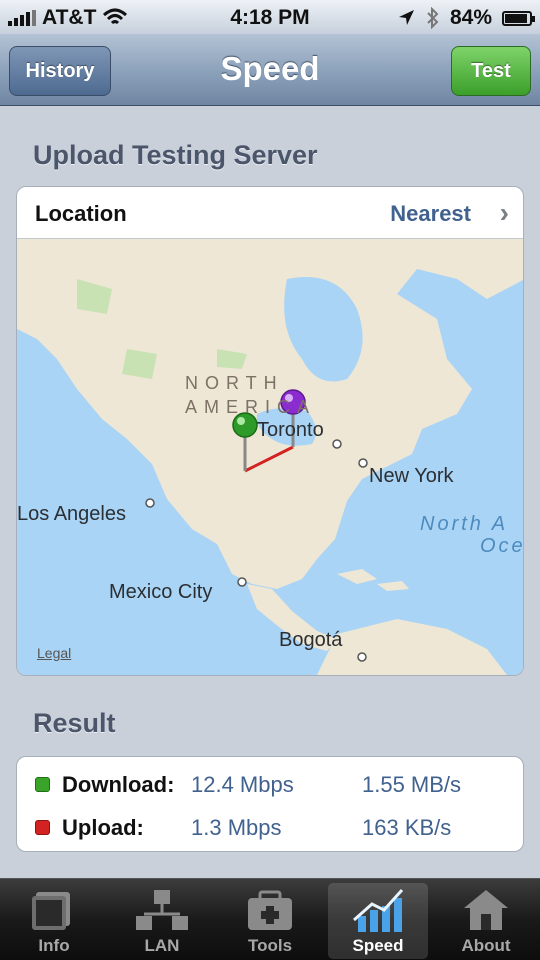  What do you see at coordinates (175, 155) in the screenshot?
I see `server-section-title: Upload Testing Server` at bounding box center [175, 155].